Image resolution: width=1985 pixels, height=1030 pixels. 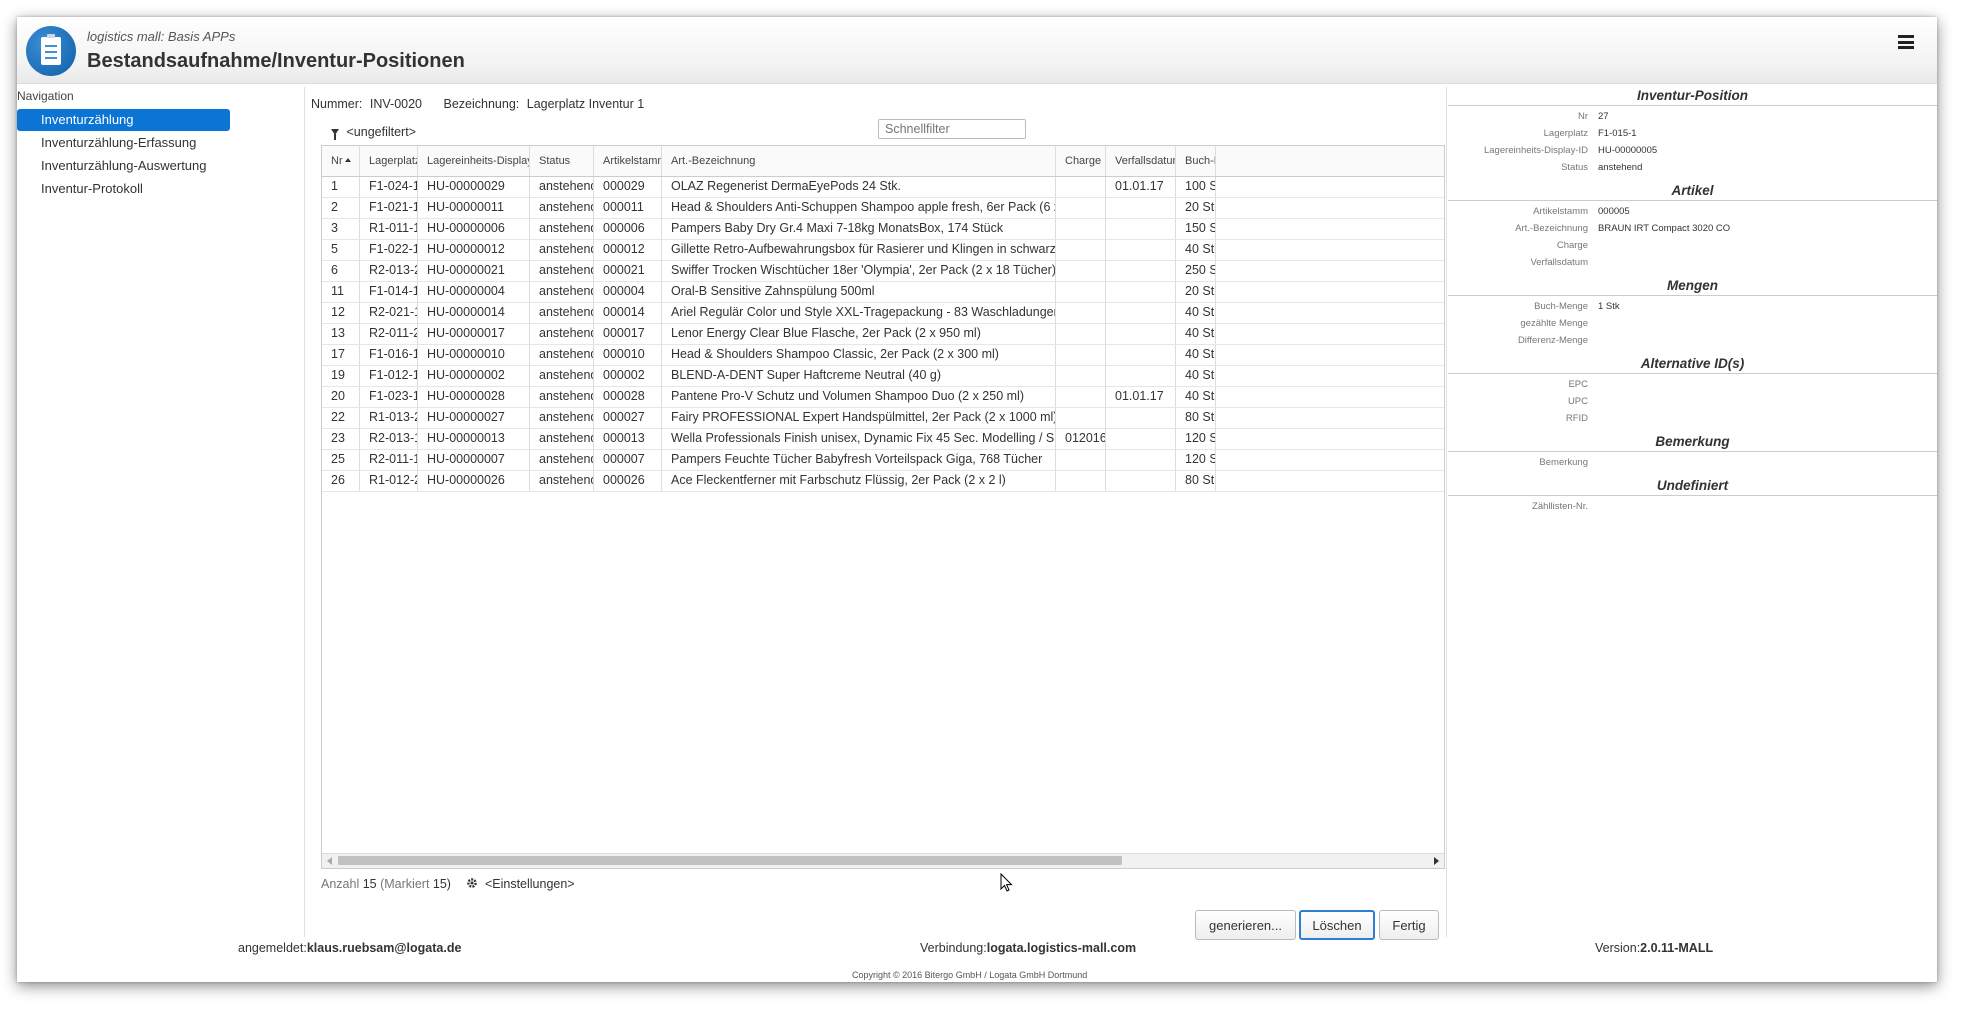 What do you see at coordinates (1572, 245) in the screenshot?
I see `details-field-label: Charge` at bounding box center [1572, 245].